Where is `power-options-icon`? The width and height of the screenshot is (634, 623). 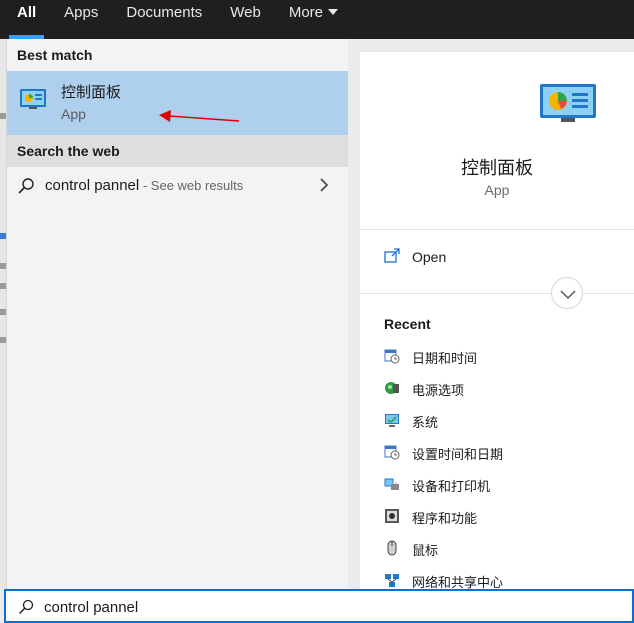
power-options-icon is located at coordinates (392, 388).